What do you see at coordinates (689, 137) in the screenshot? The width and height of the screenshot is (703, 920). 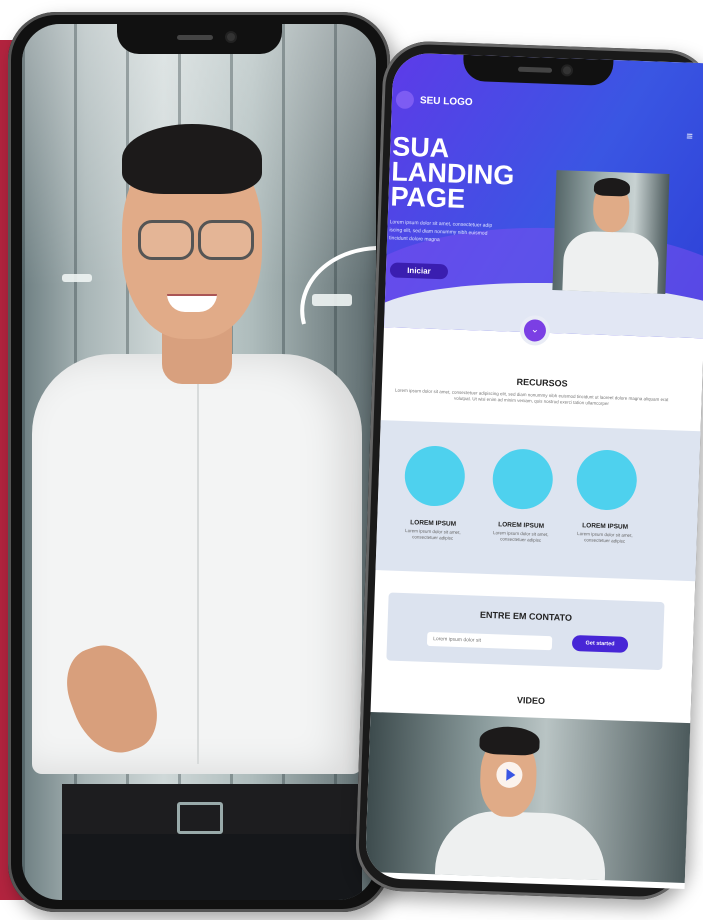 I see `hamburger-menu-icon: ≡` at bounding box center [689, 137].